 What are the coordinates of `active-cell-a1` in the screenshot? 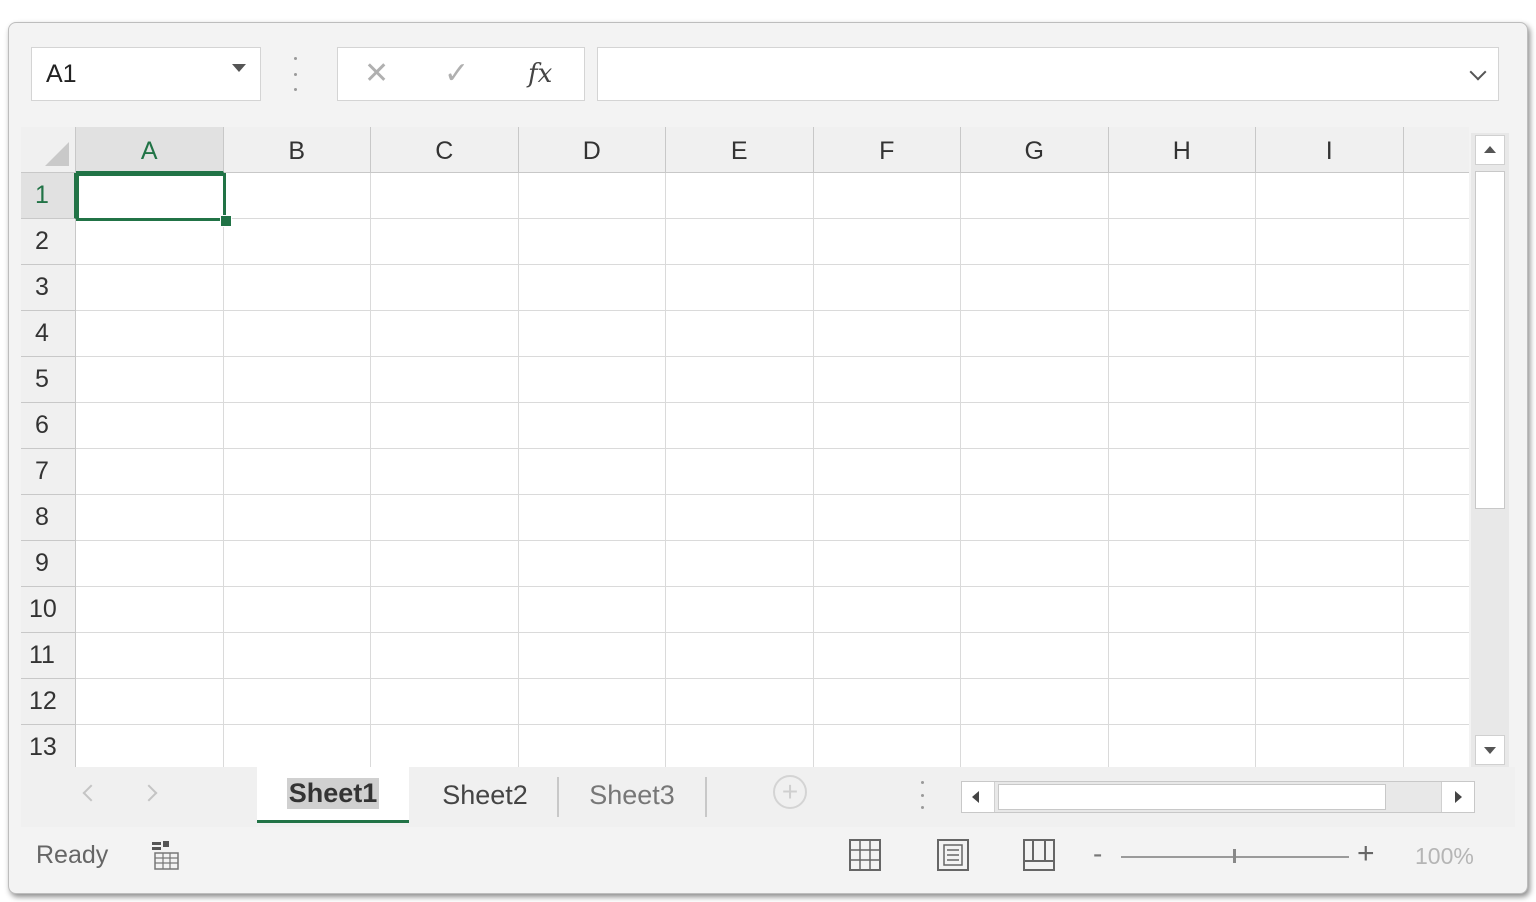 It's located at (151, 197).